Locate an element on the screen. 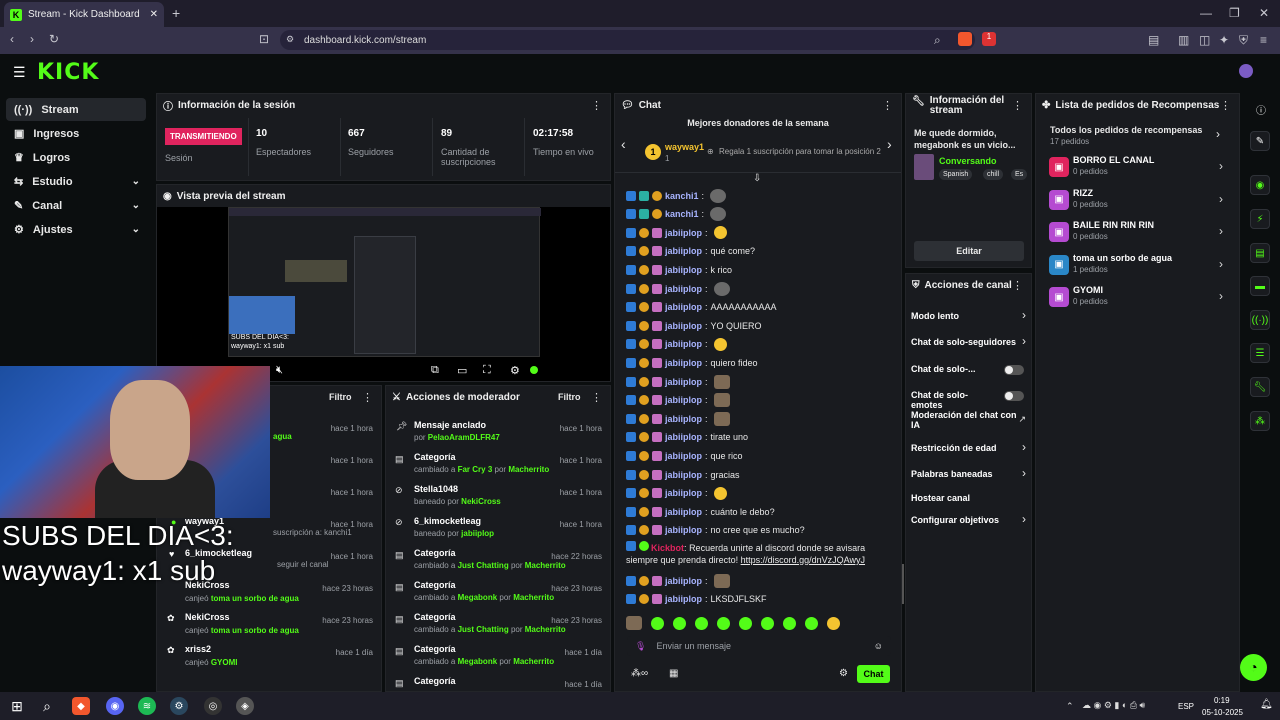 This screenshot has width=1280, height=720. site-info-icon: ⚙ is located at coordinates (290, 39).